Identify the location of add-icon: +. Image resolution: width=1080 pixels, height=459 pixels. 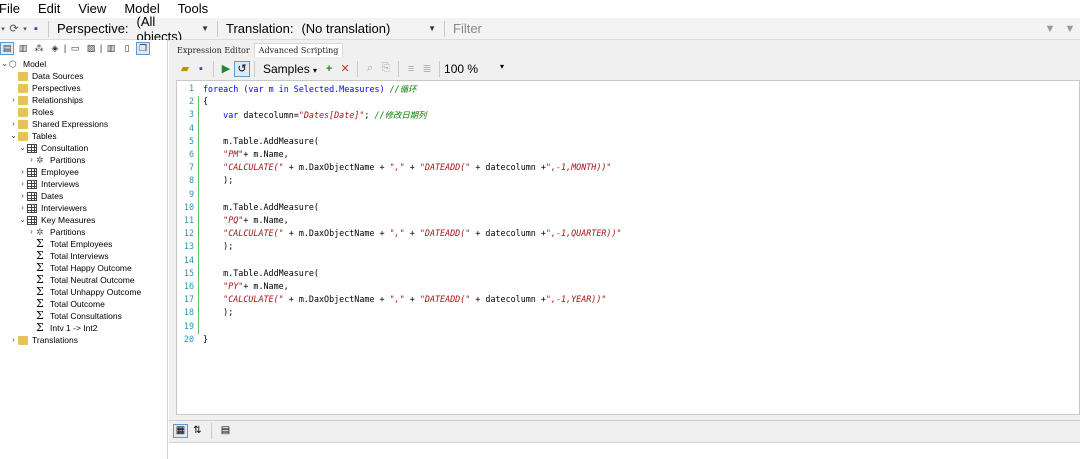
(329, 69).